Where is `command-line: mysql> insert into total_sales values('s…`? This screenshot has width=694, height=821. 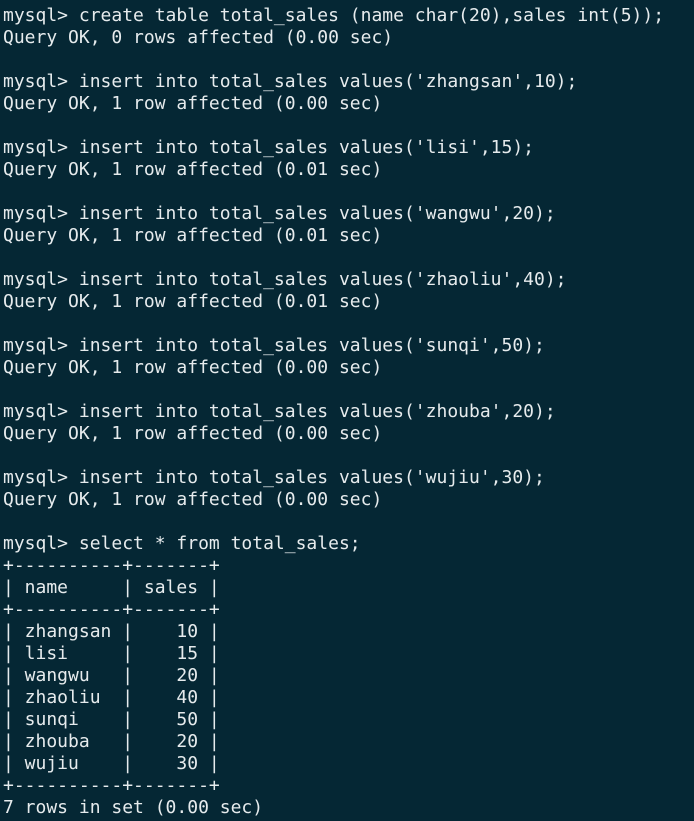
command-line: mysql> insert into total_sales values('s… is located at coordinates (274, 345).